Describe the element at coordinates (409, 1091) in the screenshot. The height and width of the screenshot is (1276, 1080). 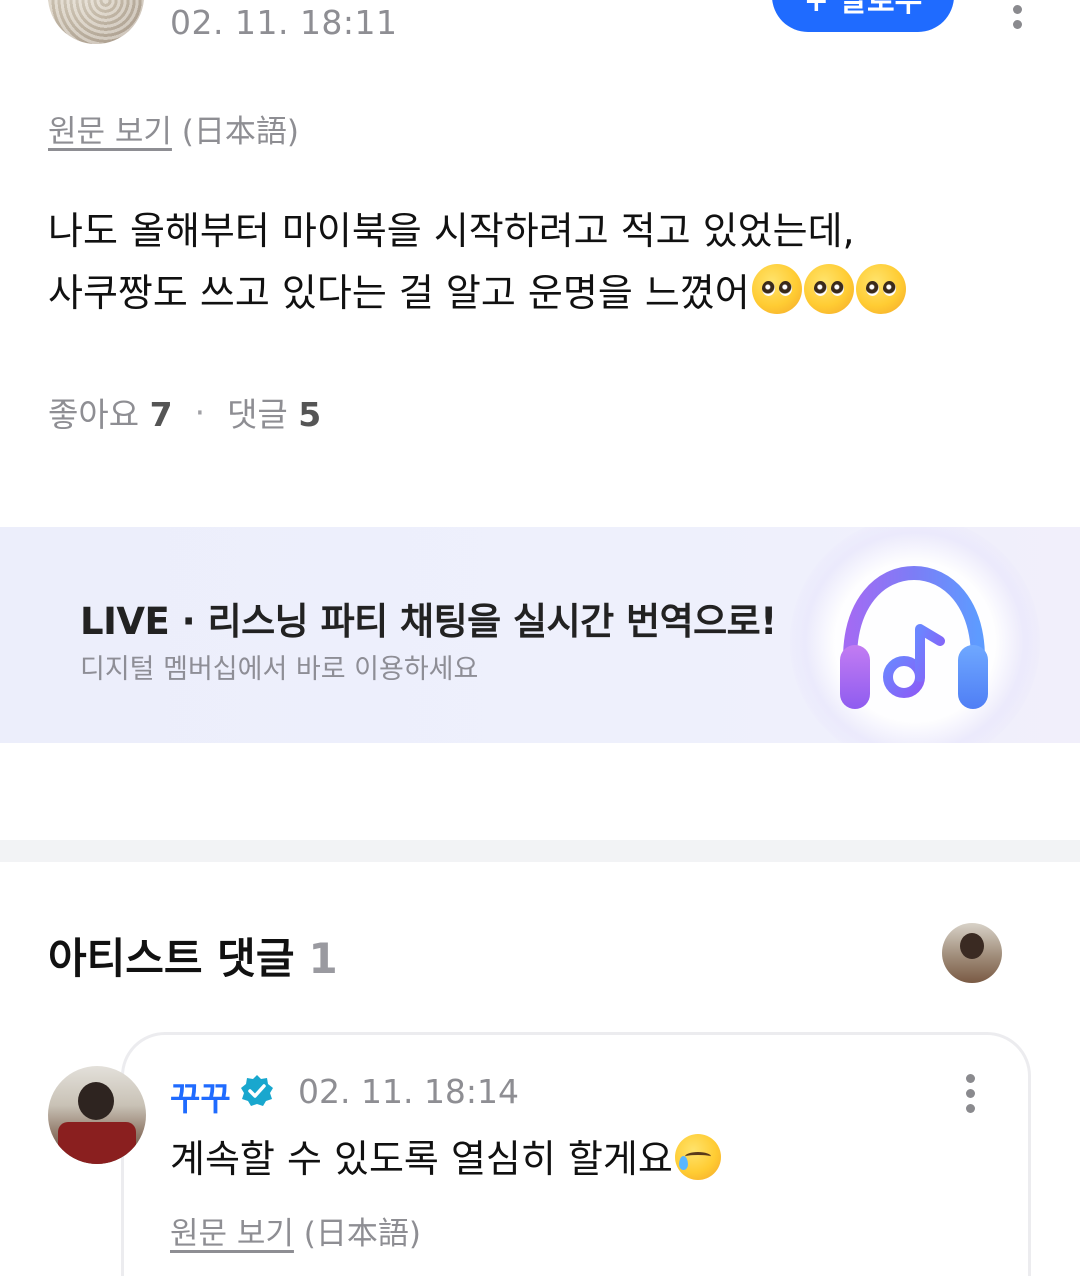
I see `comment-timestamp: 02. 11. 18:14` at that location.